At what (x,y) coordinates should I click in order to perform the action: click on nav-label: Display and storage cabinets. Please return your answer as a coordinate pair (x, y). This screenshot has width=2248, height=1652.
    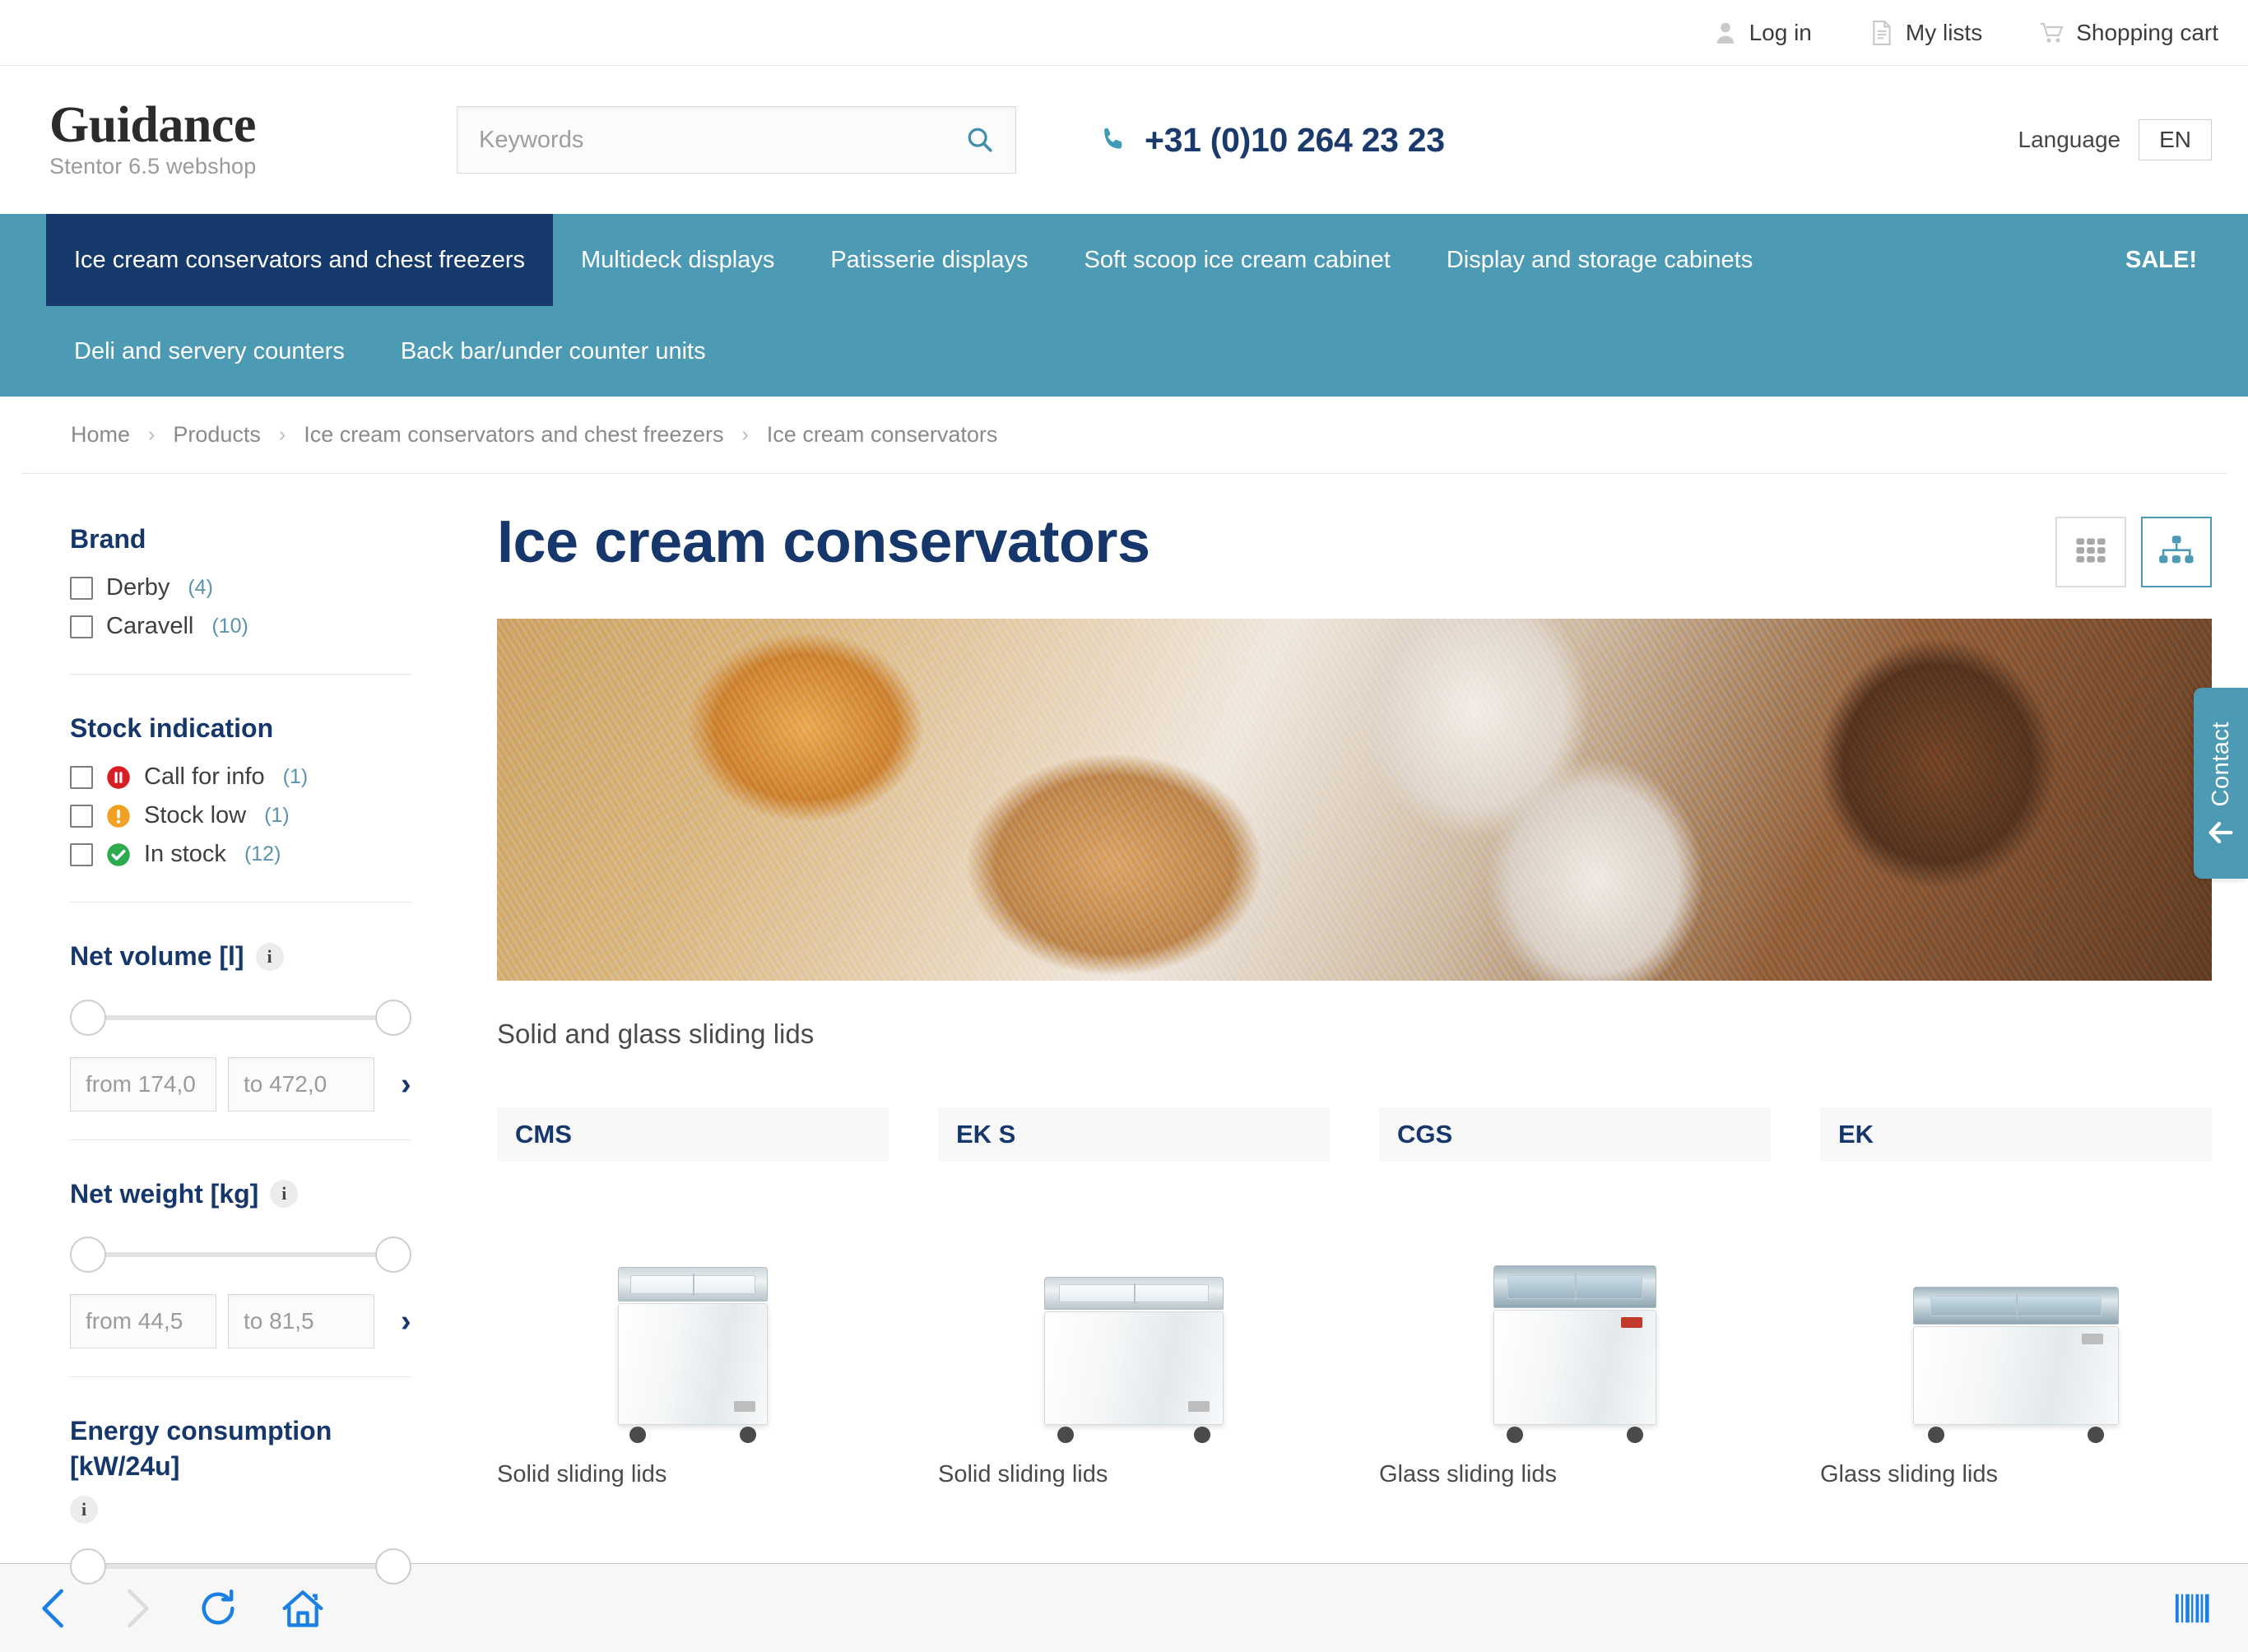
    Looking at the image, I should click on (1599, 259).